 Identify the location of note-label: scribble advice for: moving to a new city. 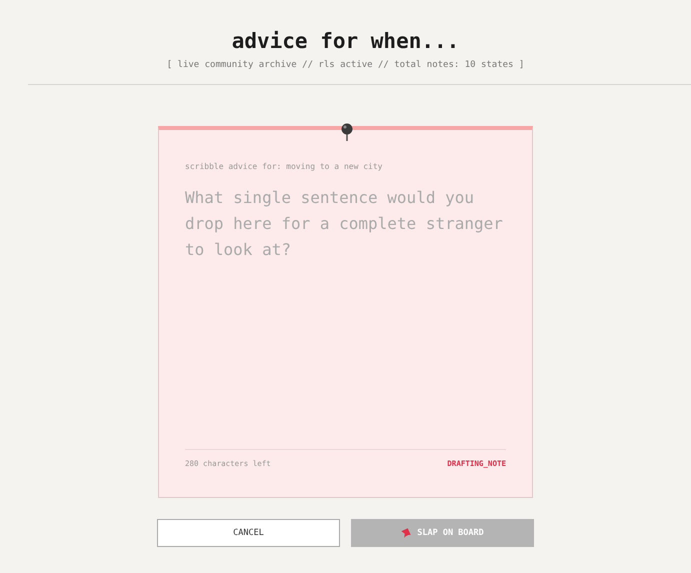
(284, 166).